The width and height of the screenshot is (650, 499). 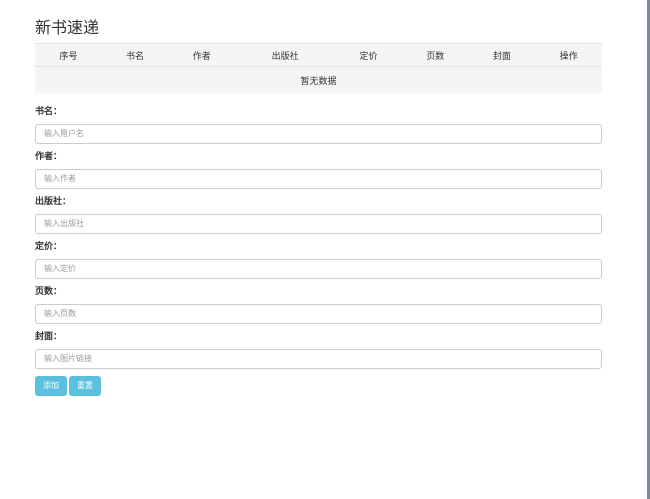 What do you see at coordinates (49, 337) in the screenshot?
I see `cover-label: 封面：` at bounding box center [49, 337].